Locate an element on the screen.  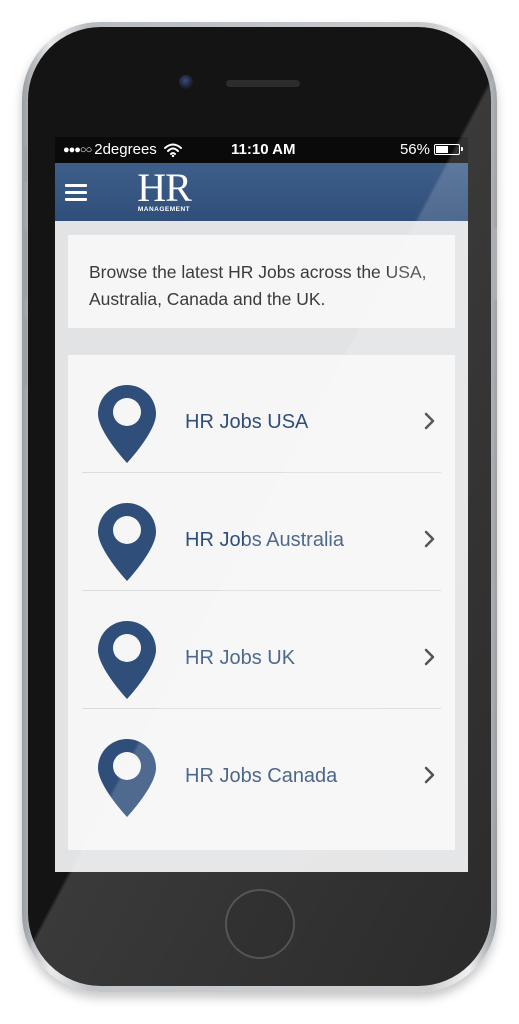
volume-up-button is located at coordinates (25, 264).